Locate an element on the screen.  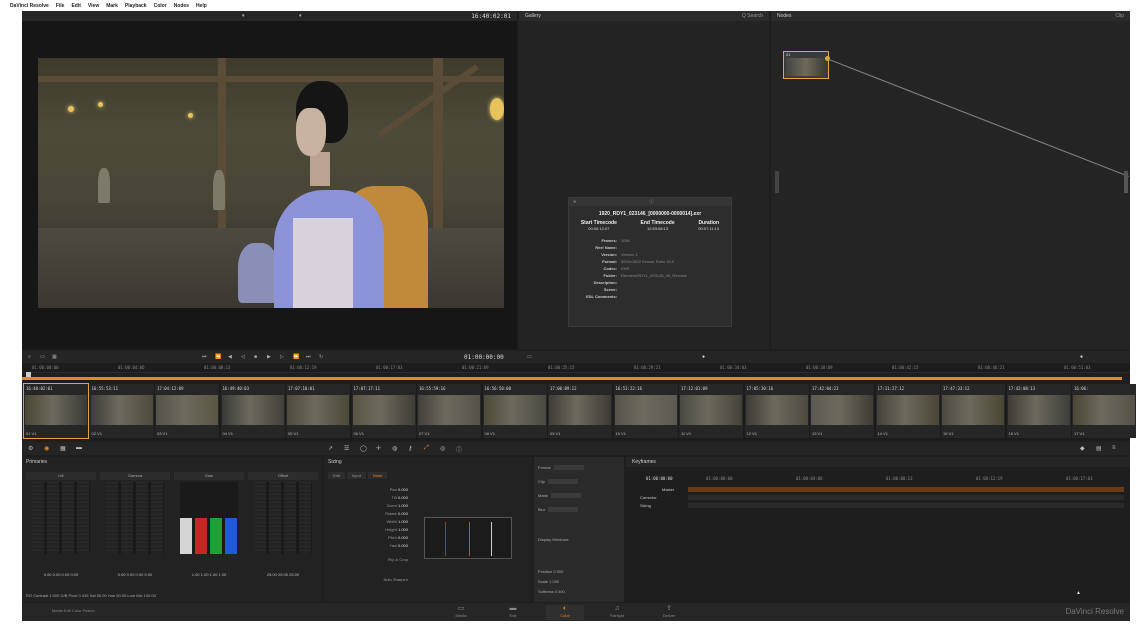
kf-scroll-icon: ▲ is located at coordinates (1078, 593).